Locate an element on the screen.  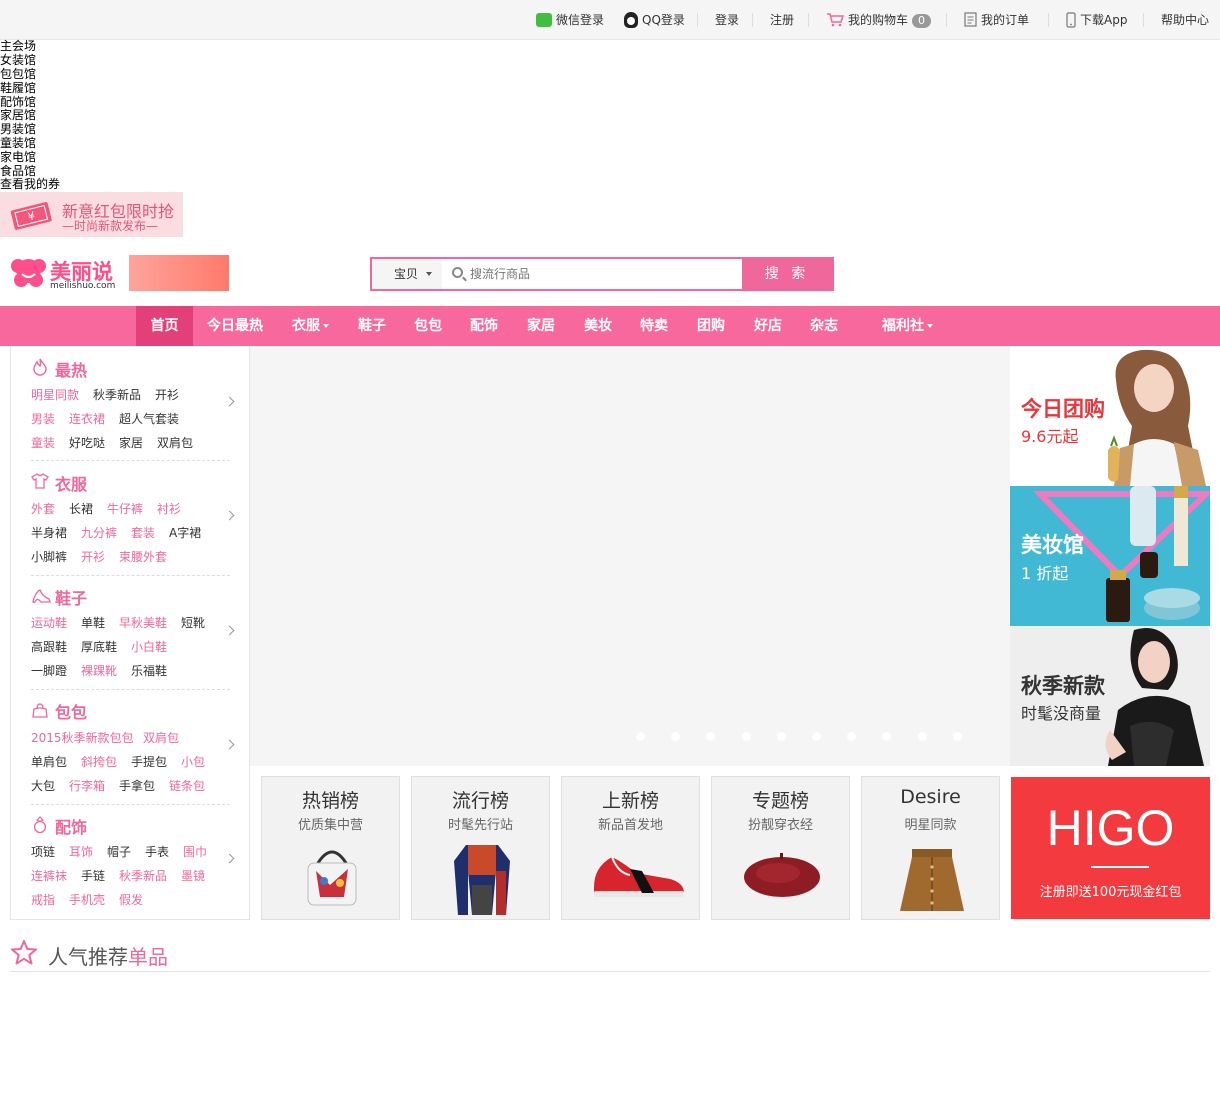
nav-item-good-shops: 好店 is located at coordinates (768, 326).